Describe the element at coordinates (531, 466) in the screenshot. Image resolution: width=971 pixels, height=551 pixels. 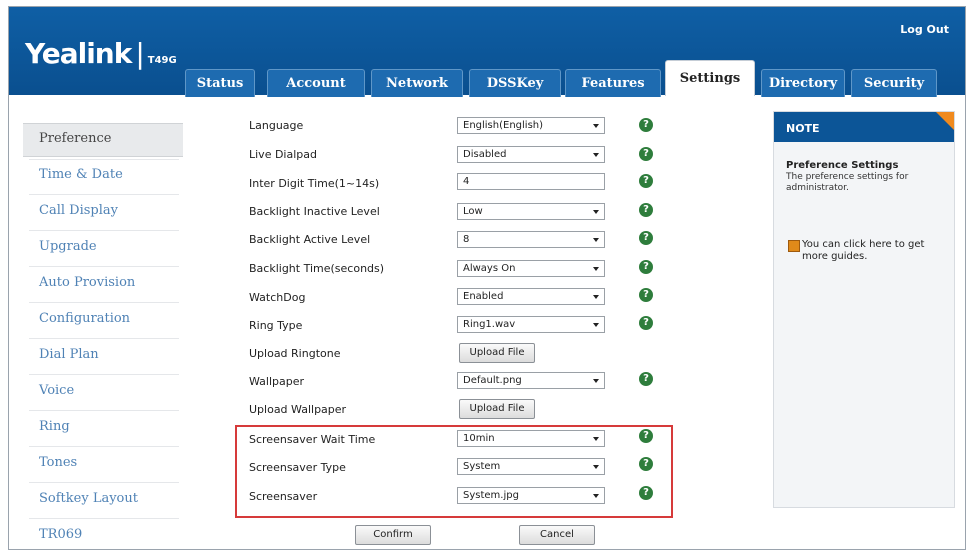
I see `screensaver-type-select: System` at that location.